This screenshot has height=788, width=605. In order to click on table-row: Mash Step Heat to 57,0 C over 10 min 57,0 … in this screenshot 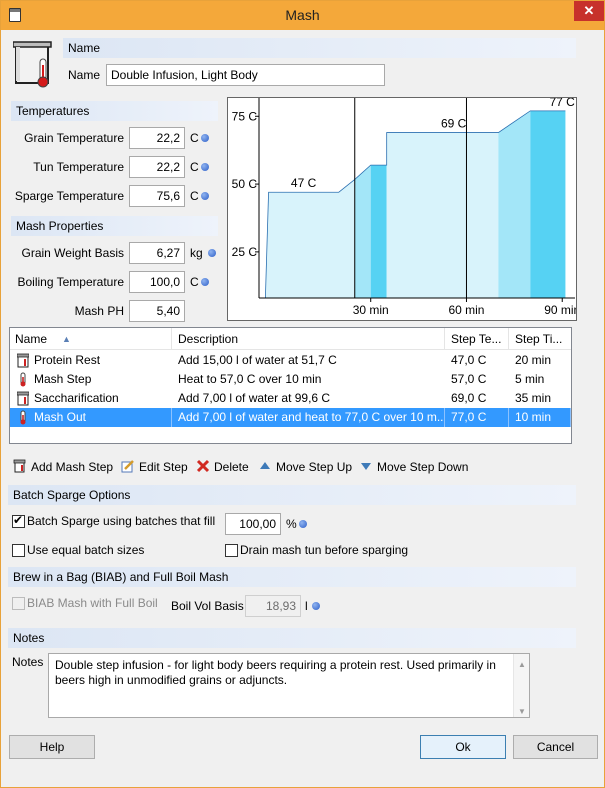, I will do `click(290, 379)`.